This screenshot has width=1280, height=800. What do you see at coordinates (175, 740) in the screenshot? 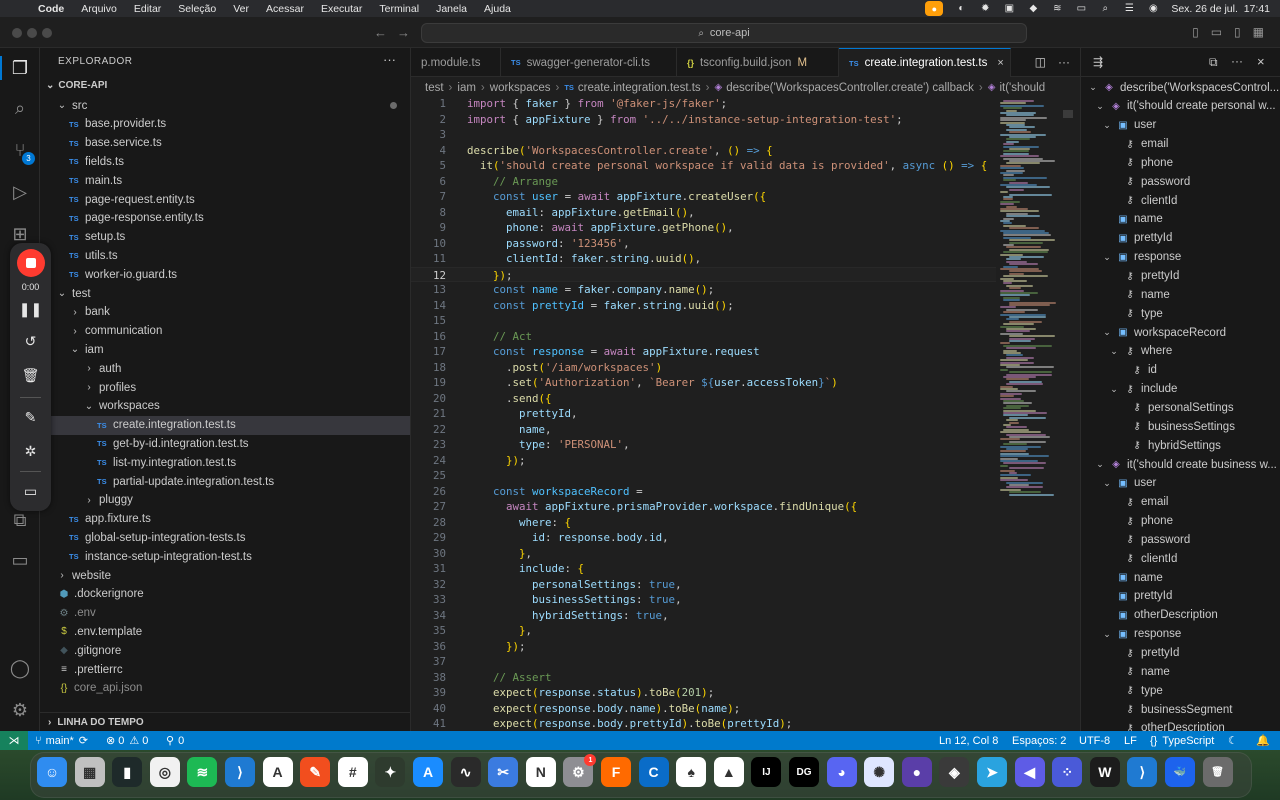
I see `ports-indicator: ⚲ 0` at bounding box center [175, 740].